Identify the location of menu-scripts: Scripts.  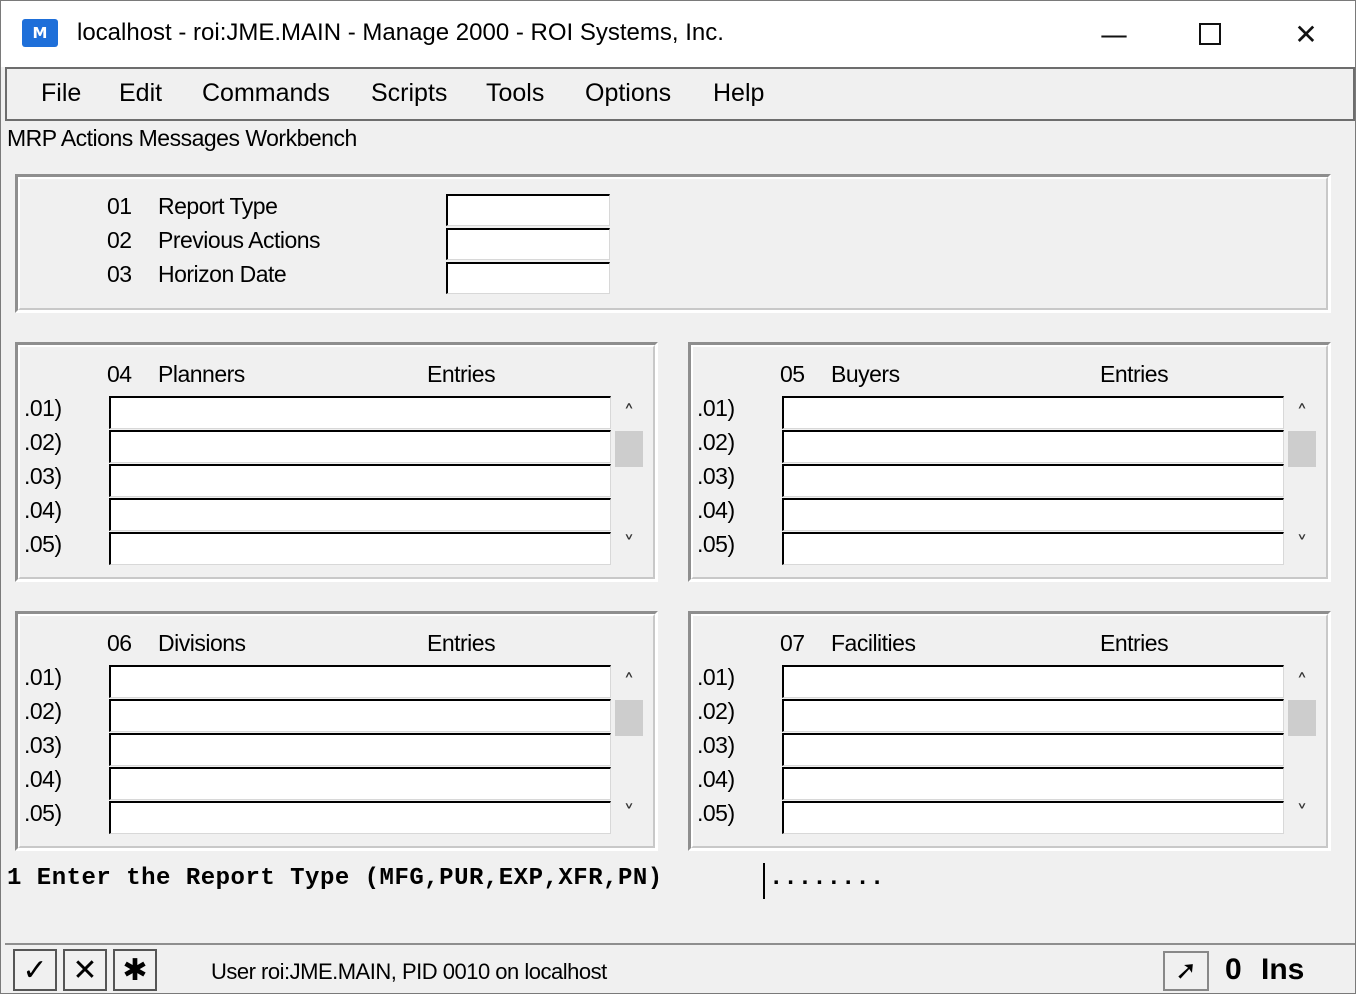
(409, 93).